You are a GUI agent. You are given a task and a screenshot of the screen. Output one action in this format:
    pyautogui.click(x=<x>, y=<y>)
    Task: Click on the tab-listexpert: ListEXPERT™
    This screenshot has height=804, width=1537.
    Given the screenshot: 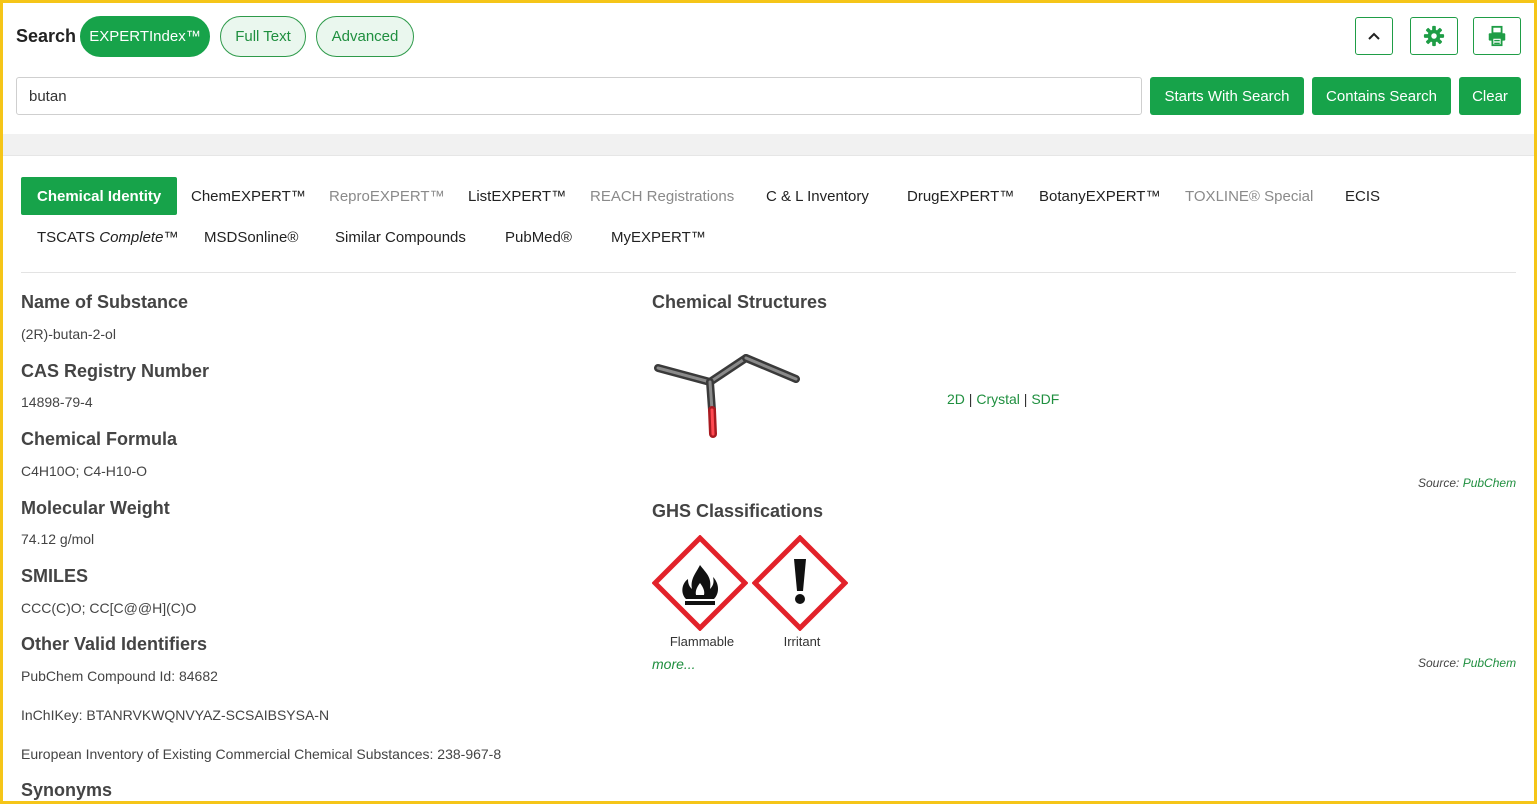 What is the action you would take?
    pyautogui.click(x=517, y=196)
    